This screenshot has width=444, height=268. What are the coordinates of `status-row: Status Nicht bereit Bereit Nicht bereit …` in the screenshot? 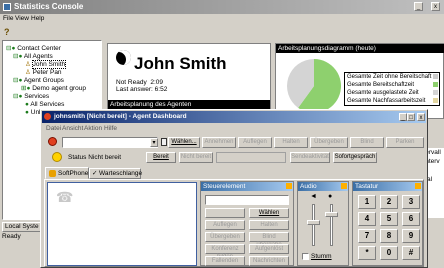 It's located at (234, 158).